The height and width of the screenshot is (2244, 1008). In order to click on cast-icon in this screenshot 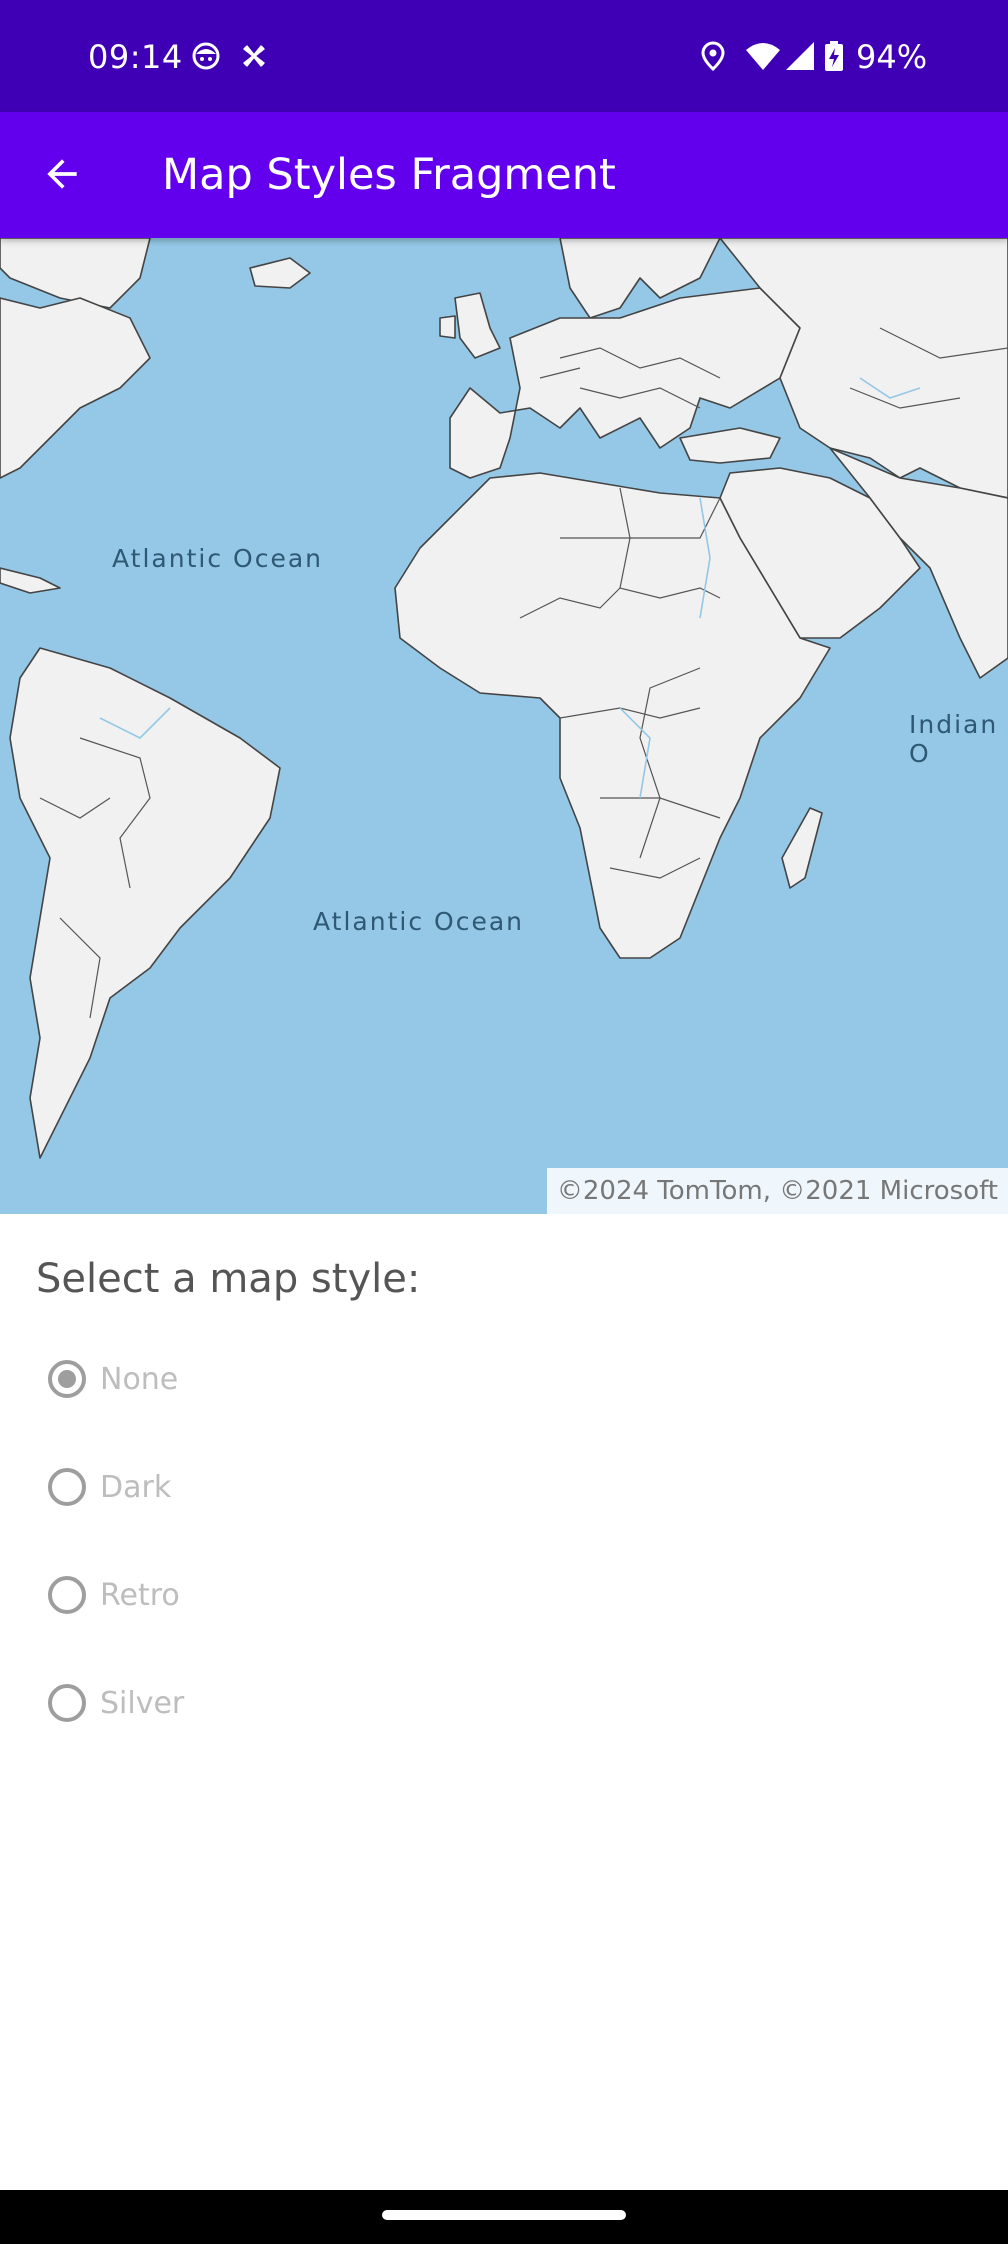, I will do `click(254, 56)`.